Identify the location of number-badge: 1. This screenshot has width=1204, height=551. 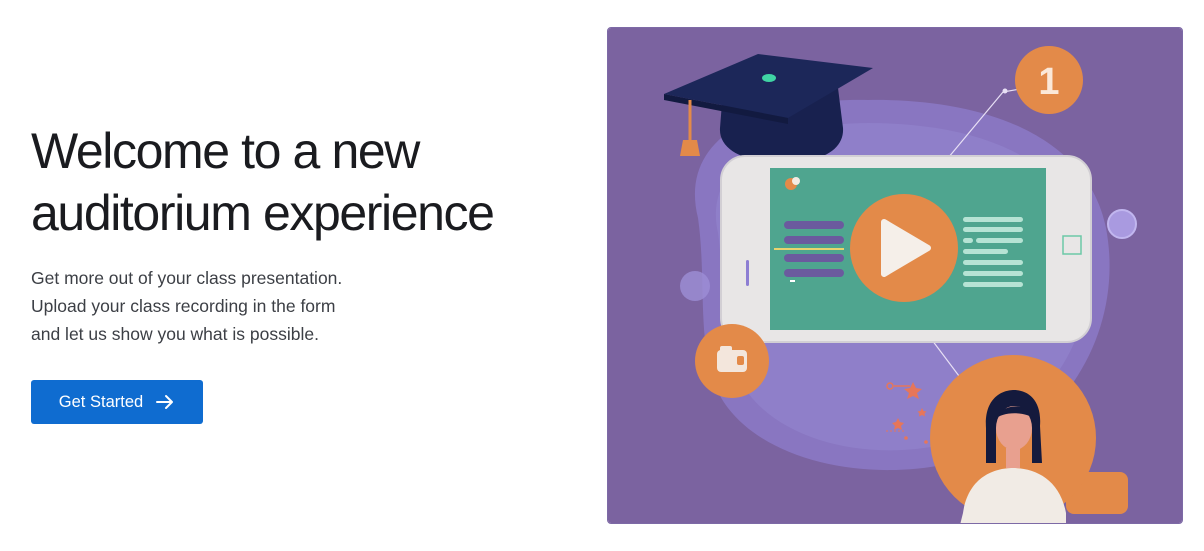
(1049, 80).